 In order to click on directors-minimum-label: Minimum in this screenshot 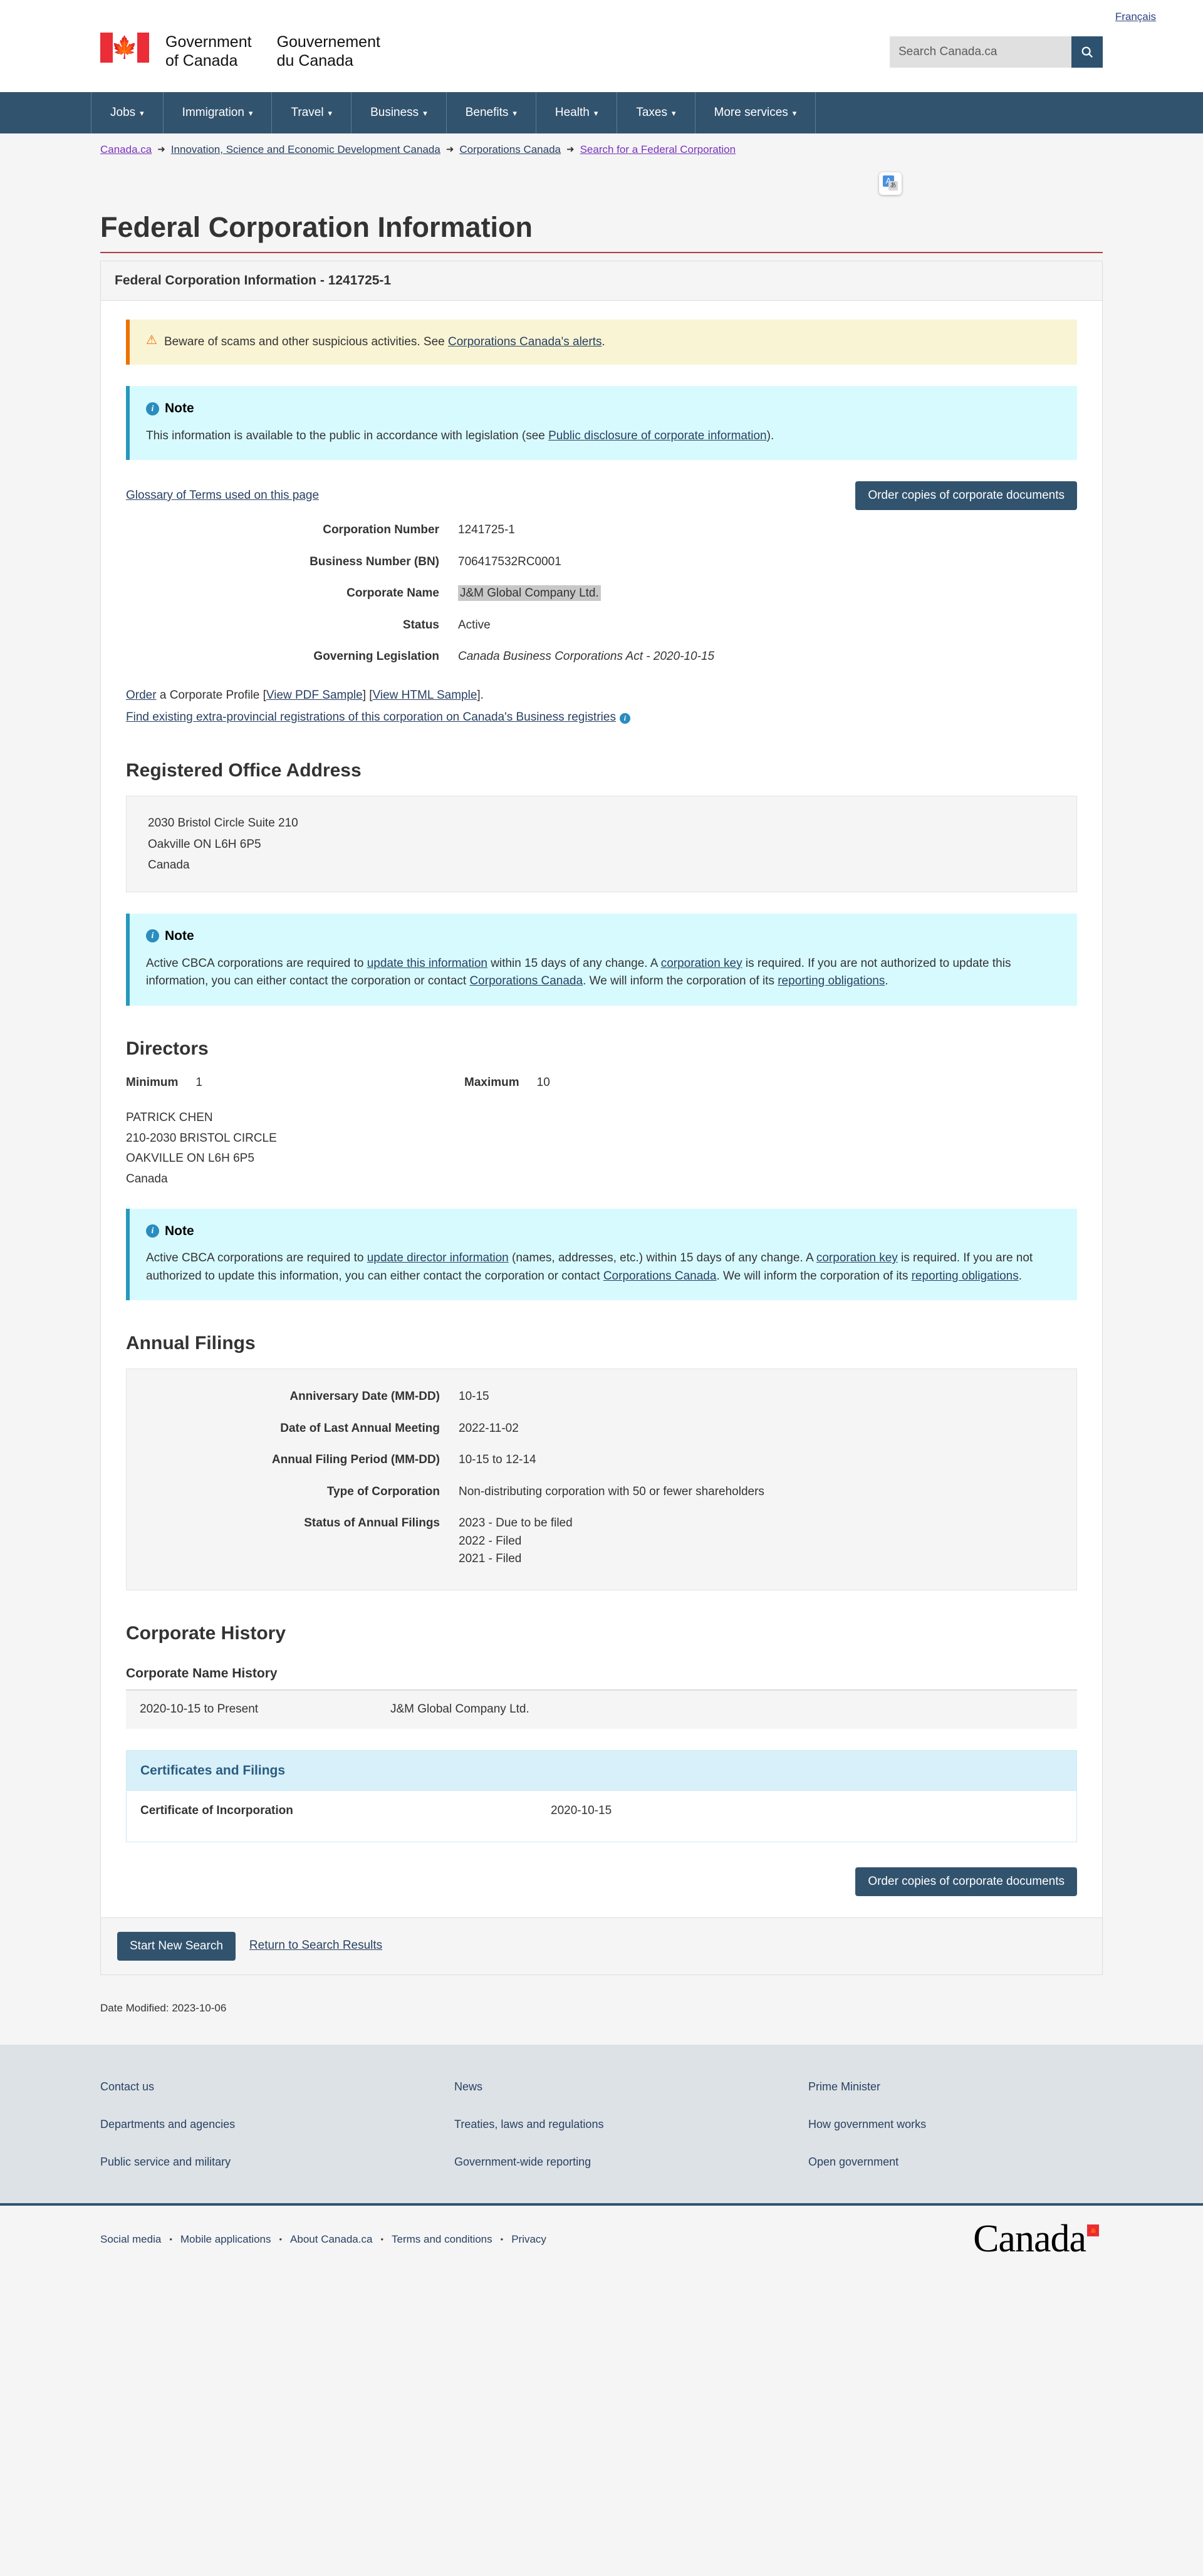, I will do `click(152, 1082)`.